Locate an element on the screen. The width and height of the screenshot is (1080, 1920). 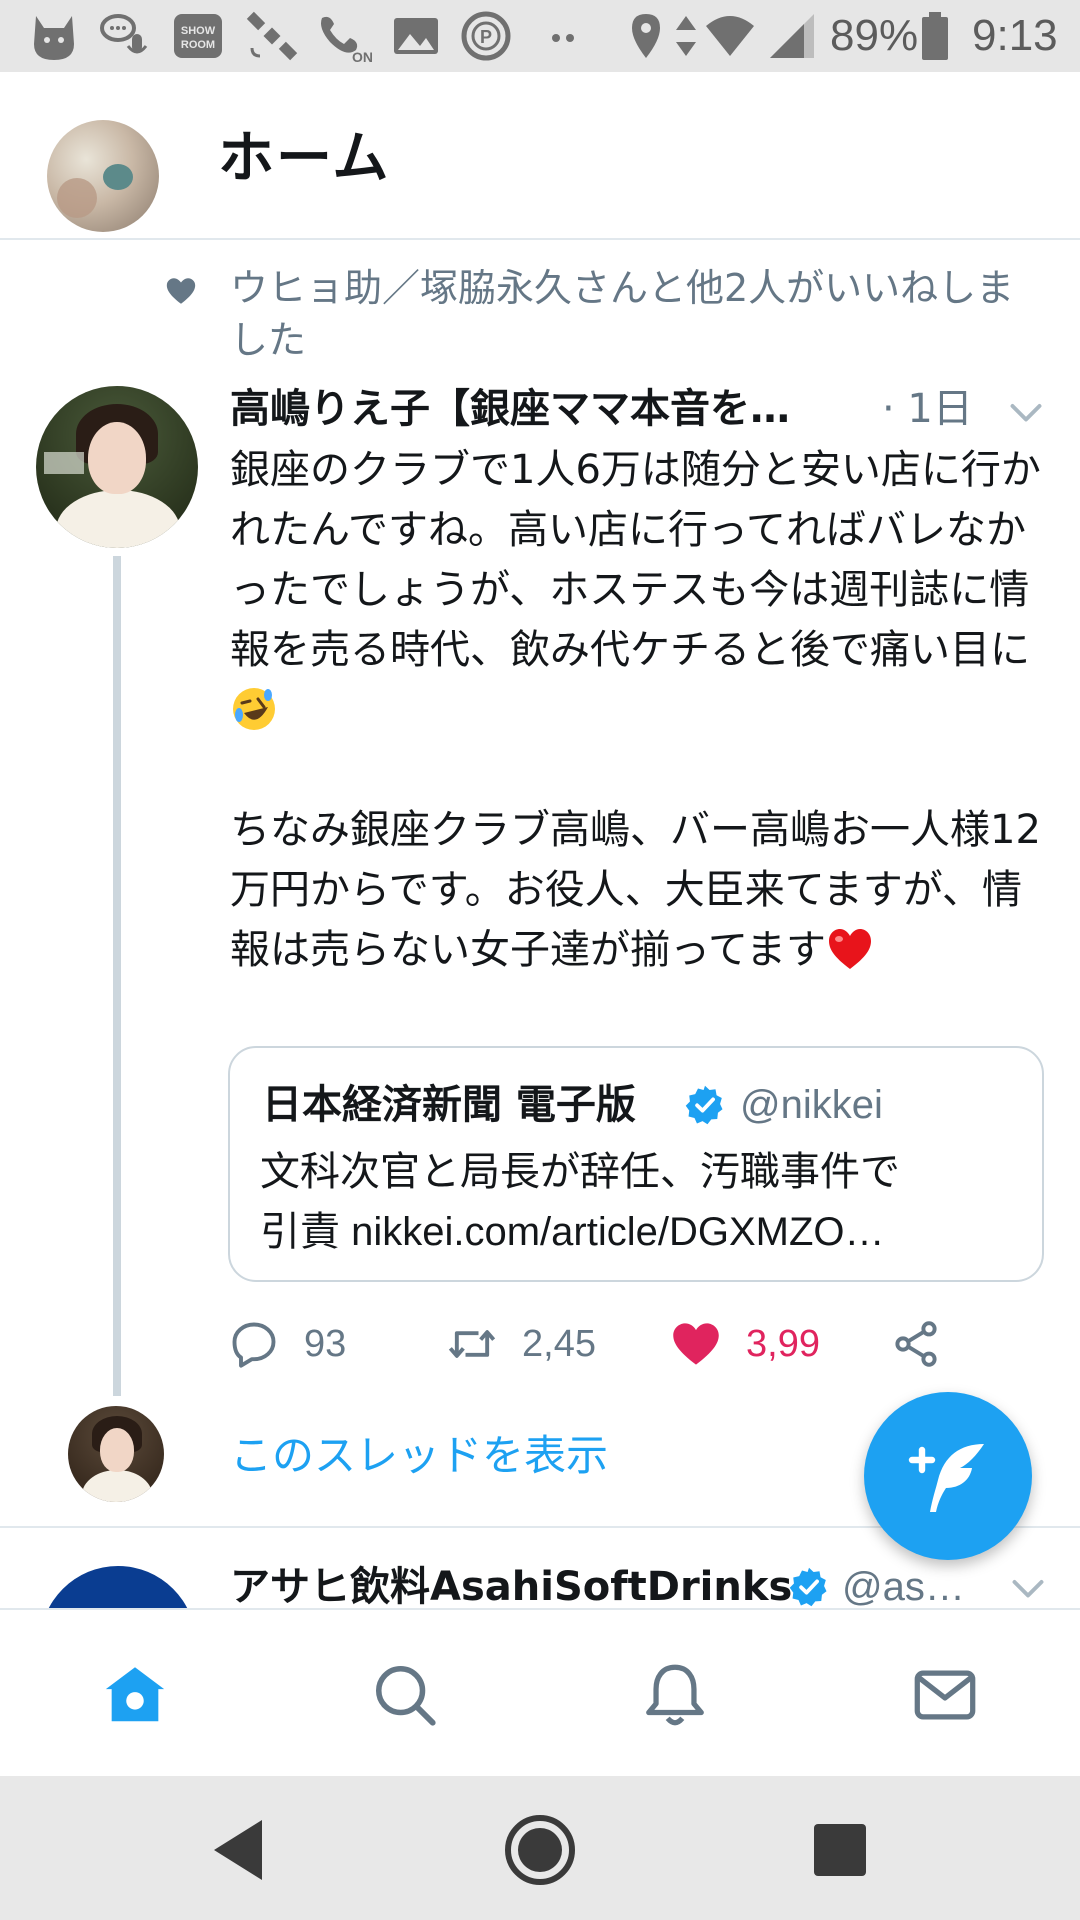
home-circle-icon is located at coordinates (540, 1850).